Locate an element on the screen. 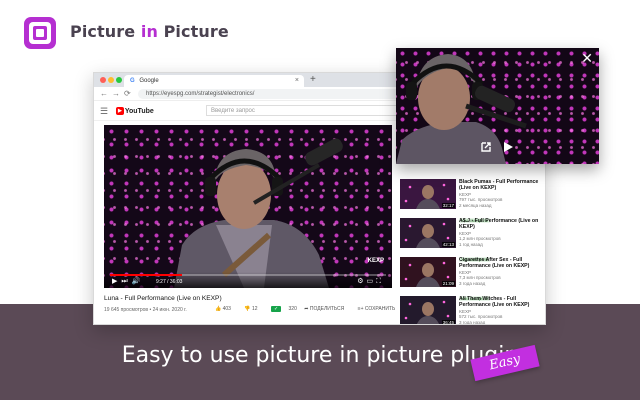  video-duration: 36:45 is located at coordinates (448, 322).